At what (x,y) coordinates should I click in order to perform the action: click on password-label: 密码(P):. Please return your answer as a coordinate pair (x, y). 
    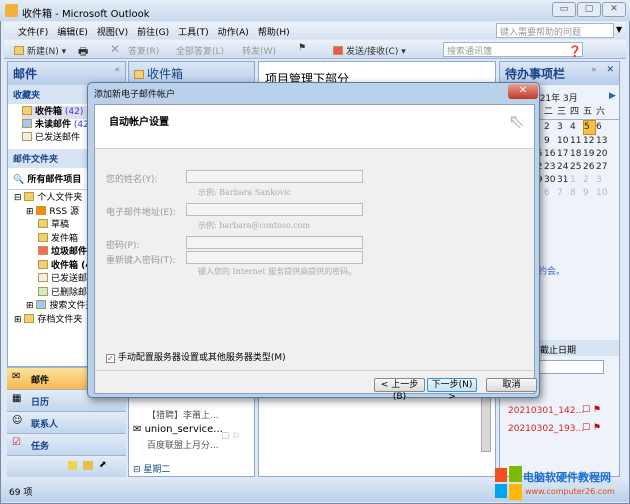
    Looking at the image, I should click on (123, 246).